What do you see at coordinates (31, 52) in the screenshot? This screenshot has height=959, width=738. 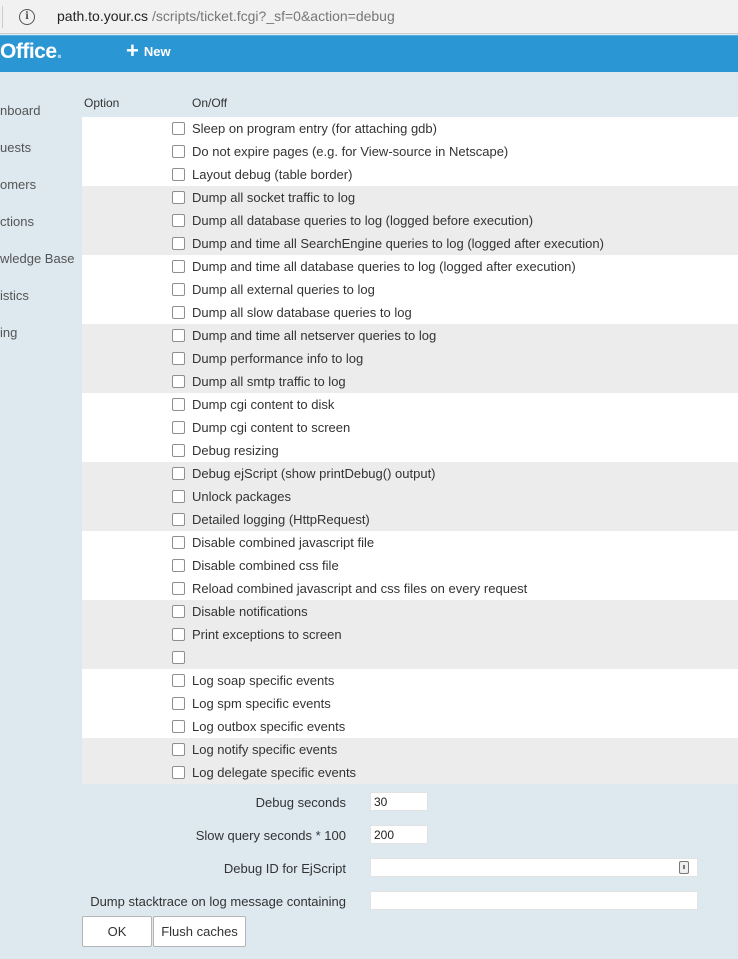 I see `app-logo: Office.` at bounding box center [31, 52].